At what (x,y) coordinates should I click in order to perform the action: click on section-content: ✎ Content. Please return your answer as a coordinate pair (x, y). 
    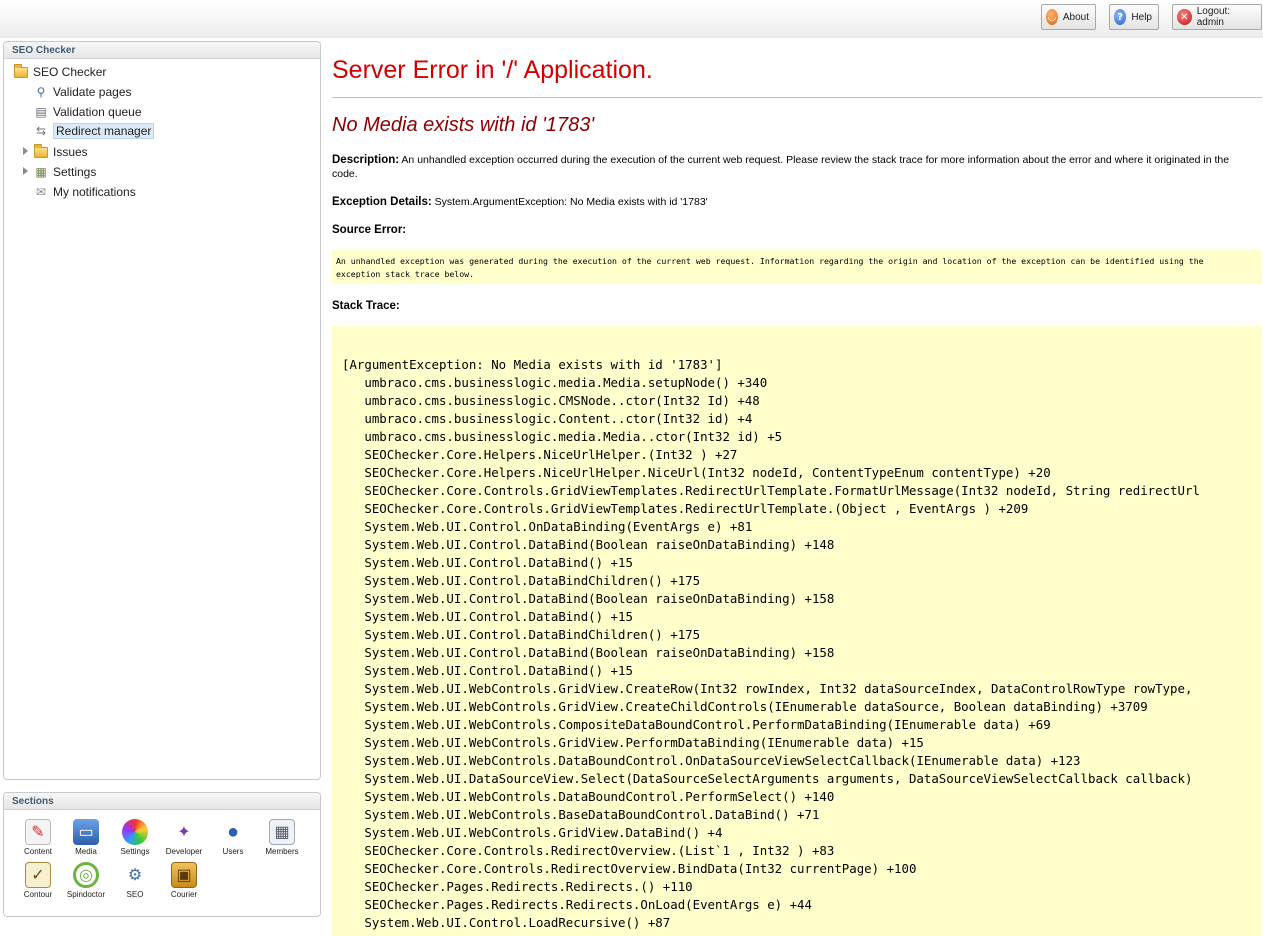
    Looking at the image, I should click on (38, 837).